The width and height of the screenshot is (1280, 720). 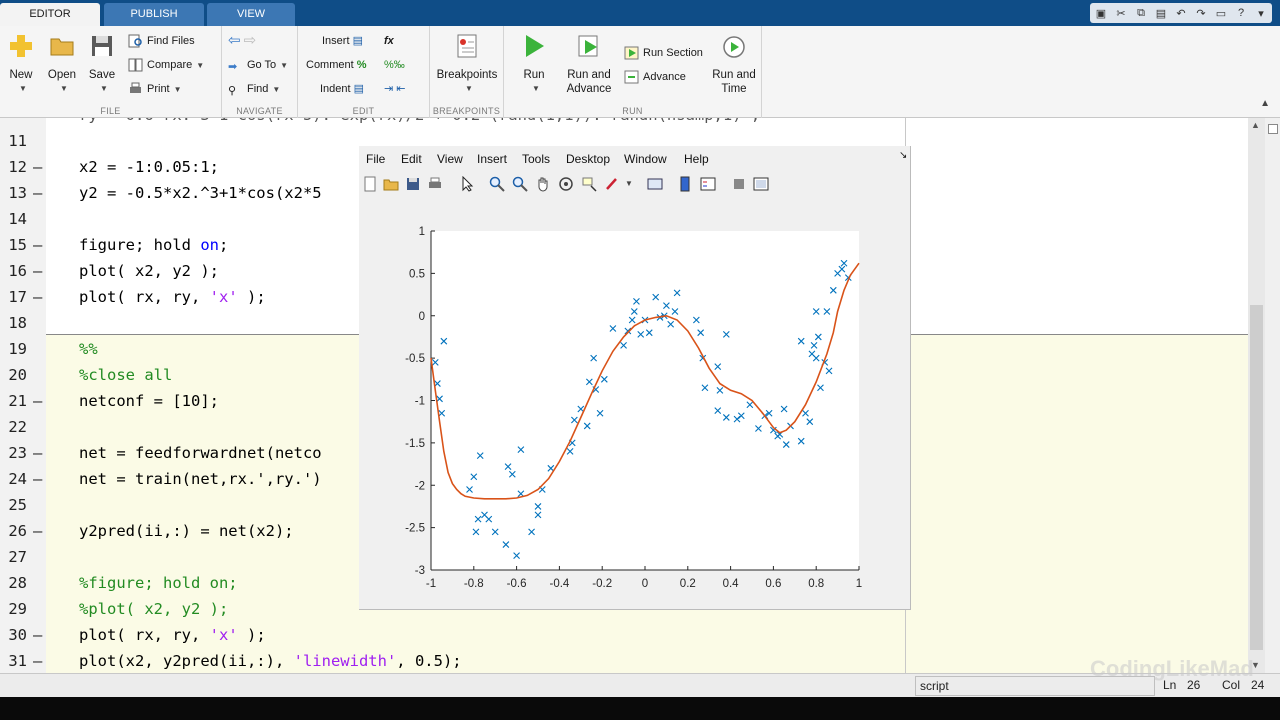 I want to click on save-figure-icon, so click(x=413, y=184).